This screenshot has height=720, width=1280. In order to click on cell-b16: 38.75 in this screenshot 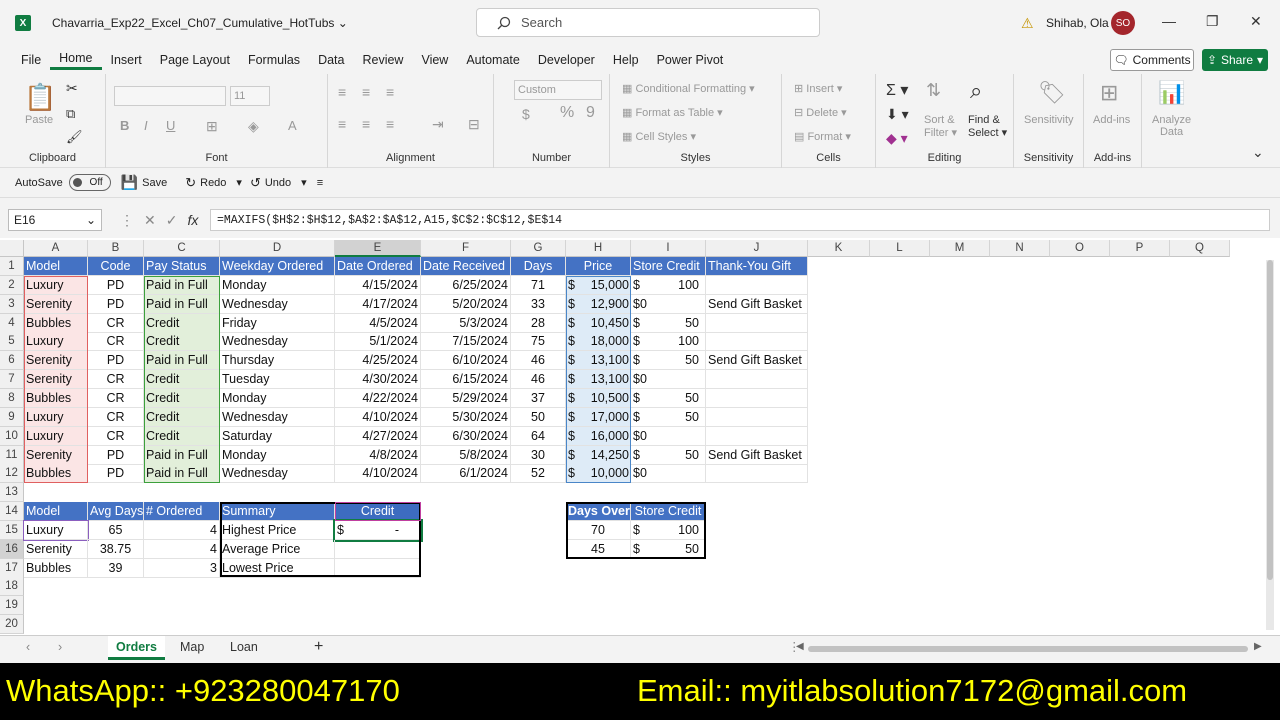, I will do `click(116, 549)`.